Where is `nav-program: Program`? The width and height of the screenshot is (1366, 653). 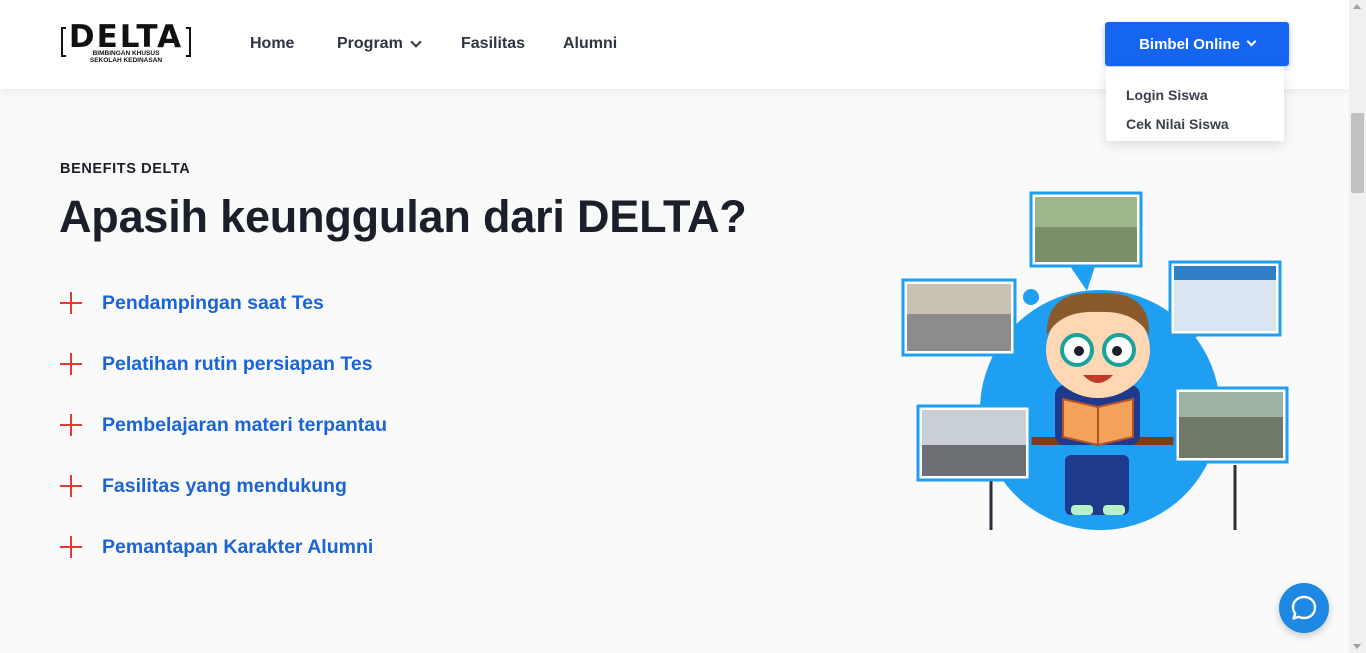 nav-program: Program is located at coordinates (379, 44).